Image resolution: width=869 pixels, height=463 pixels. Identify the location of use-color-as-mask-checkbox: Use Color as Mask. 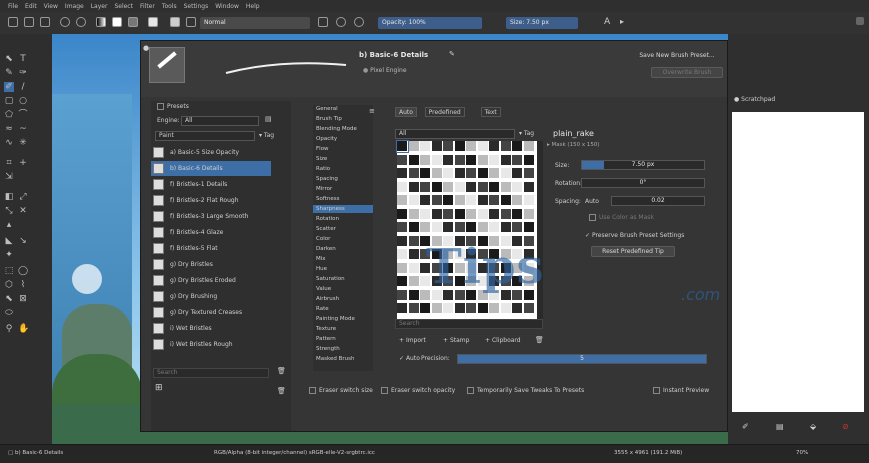
(621, 217).